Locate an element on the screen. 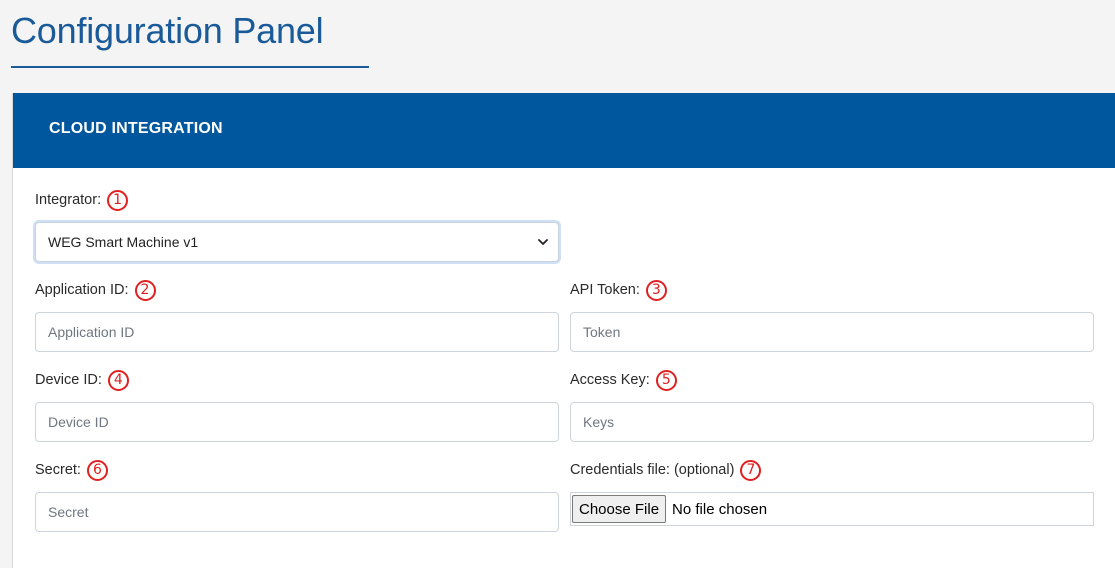 Image resolution: width=1115 pixels, height=568 pixels. secret-input is located at coordinates (297, 512).